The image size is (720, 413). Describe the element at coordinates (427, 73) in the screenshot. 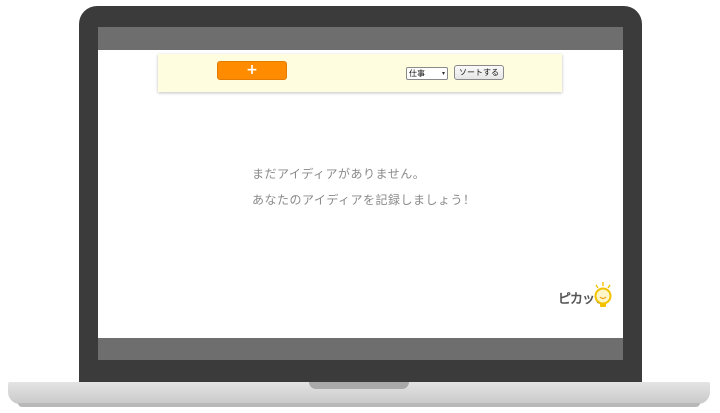

I see `category-select: 仕事 ▾` at that location.